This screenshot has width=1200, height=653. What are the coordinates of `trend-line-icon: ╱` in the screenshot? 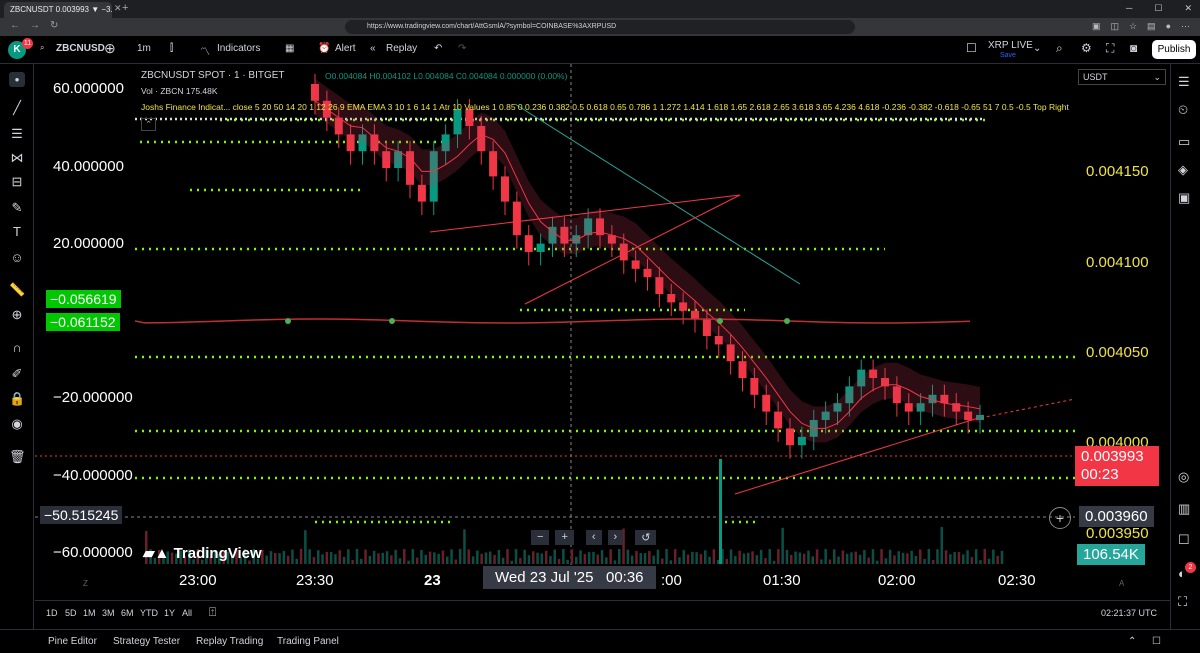 It's located at (17, 108).